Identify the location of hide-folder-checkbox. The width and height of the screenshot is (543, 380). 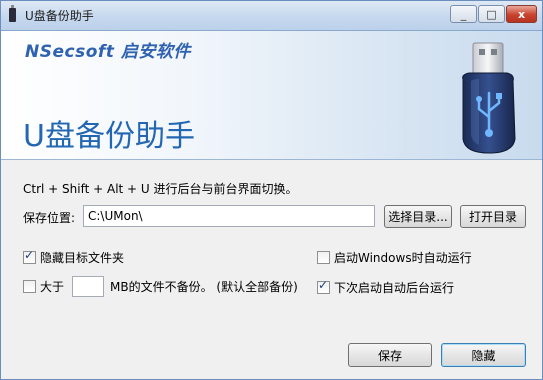
(29, 256).